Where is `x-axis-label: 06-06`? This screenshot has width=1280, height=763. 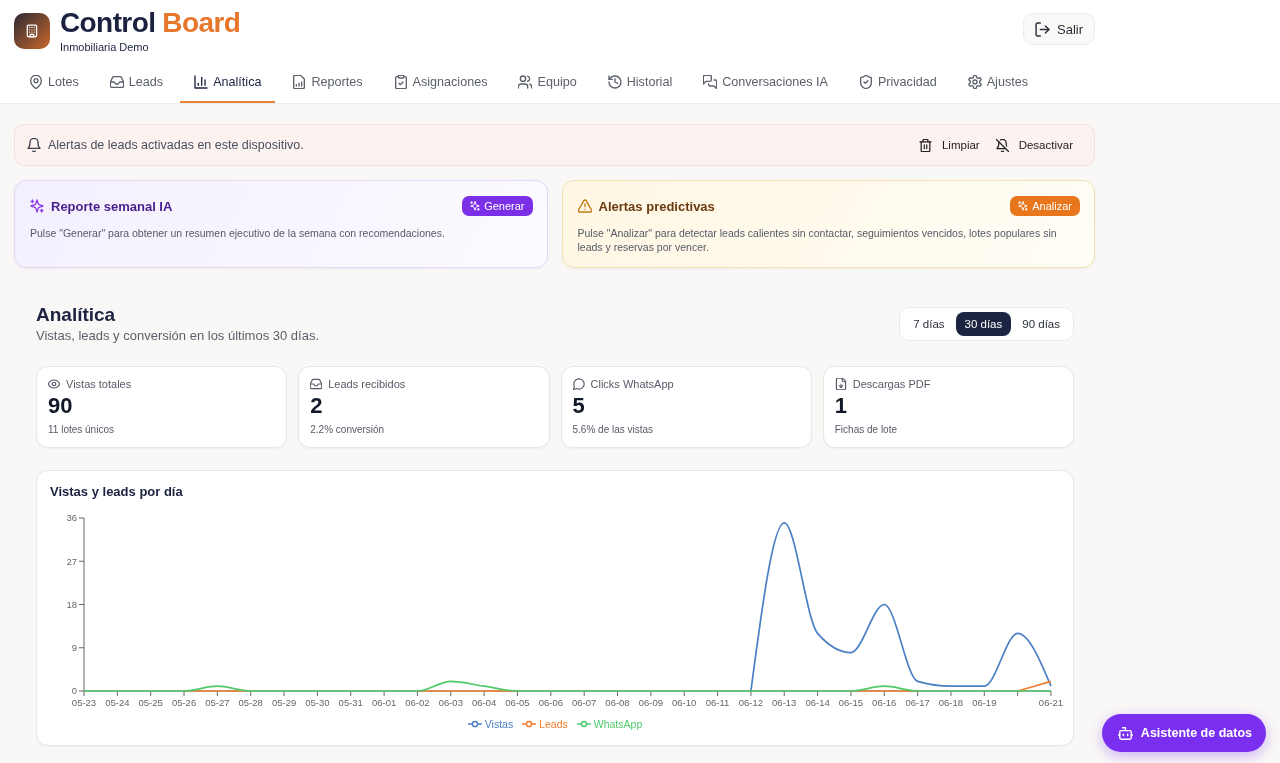
x-axis-label: 06-06 is located at coordinates (550, 702).